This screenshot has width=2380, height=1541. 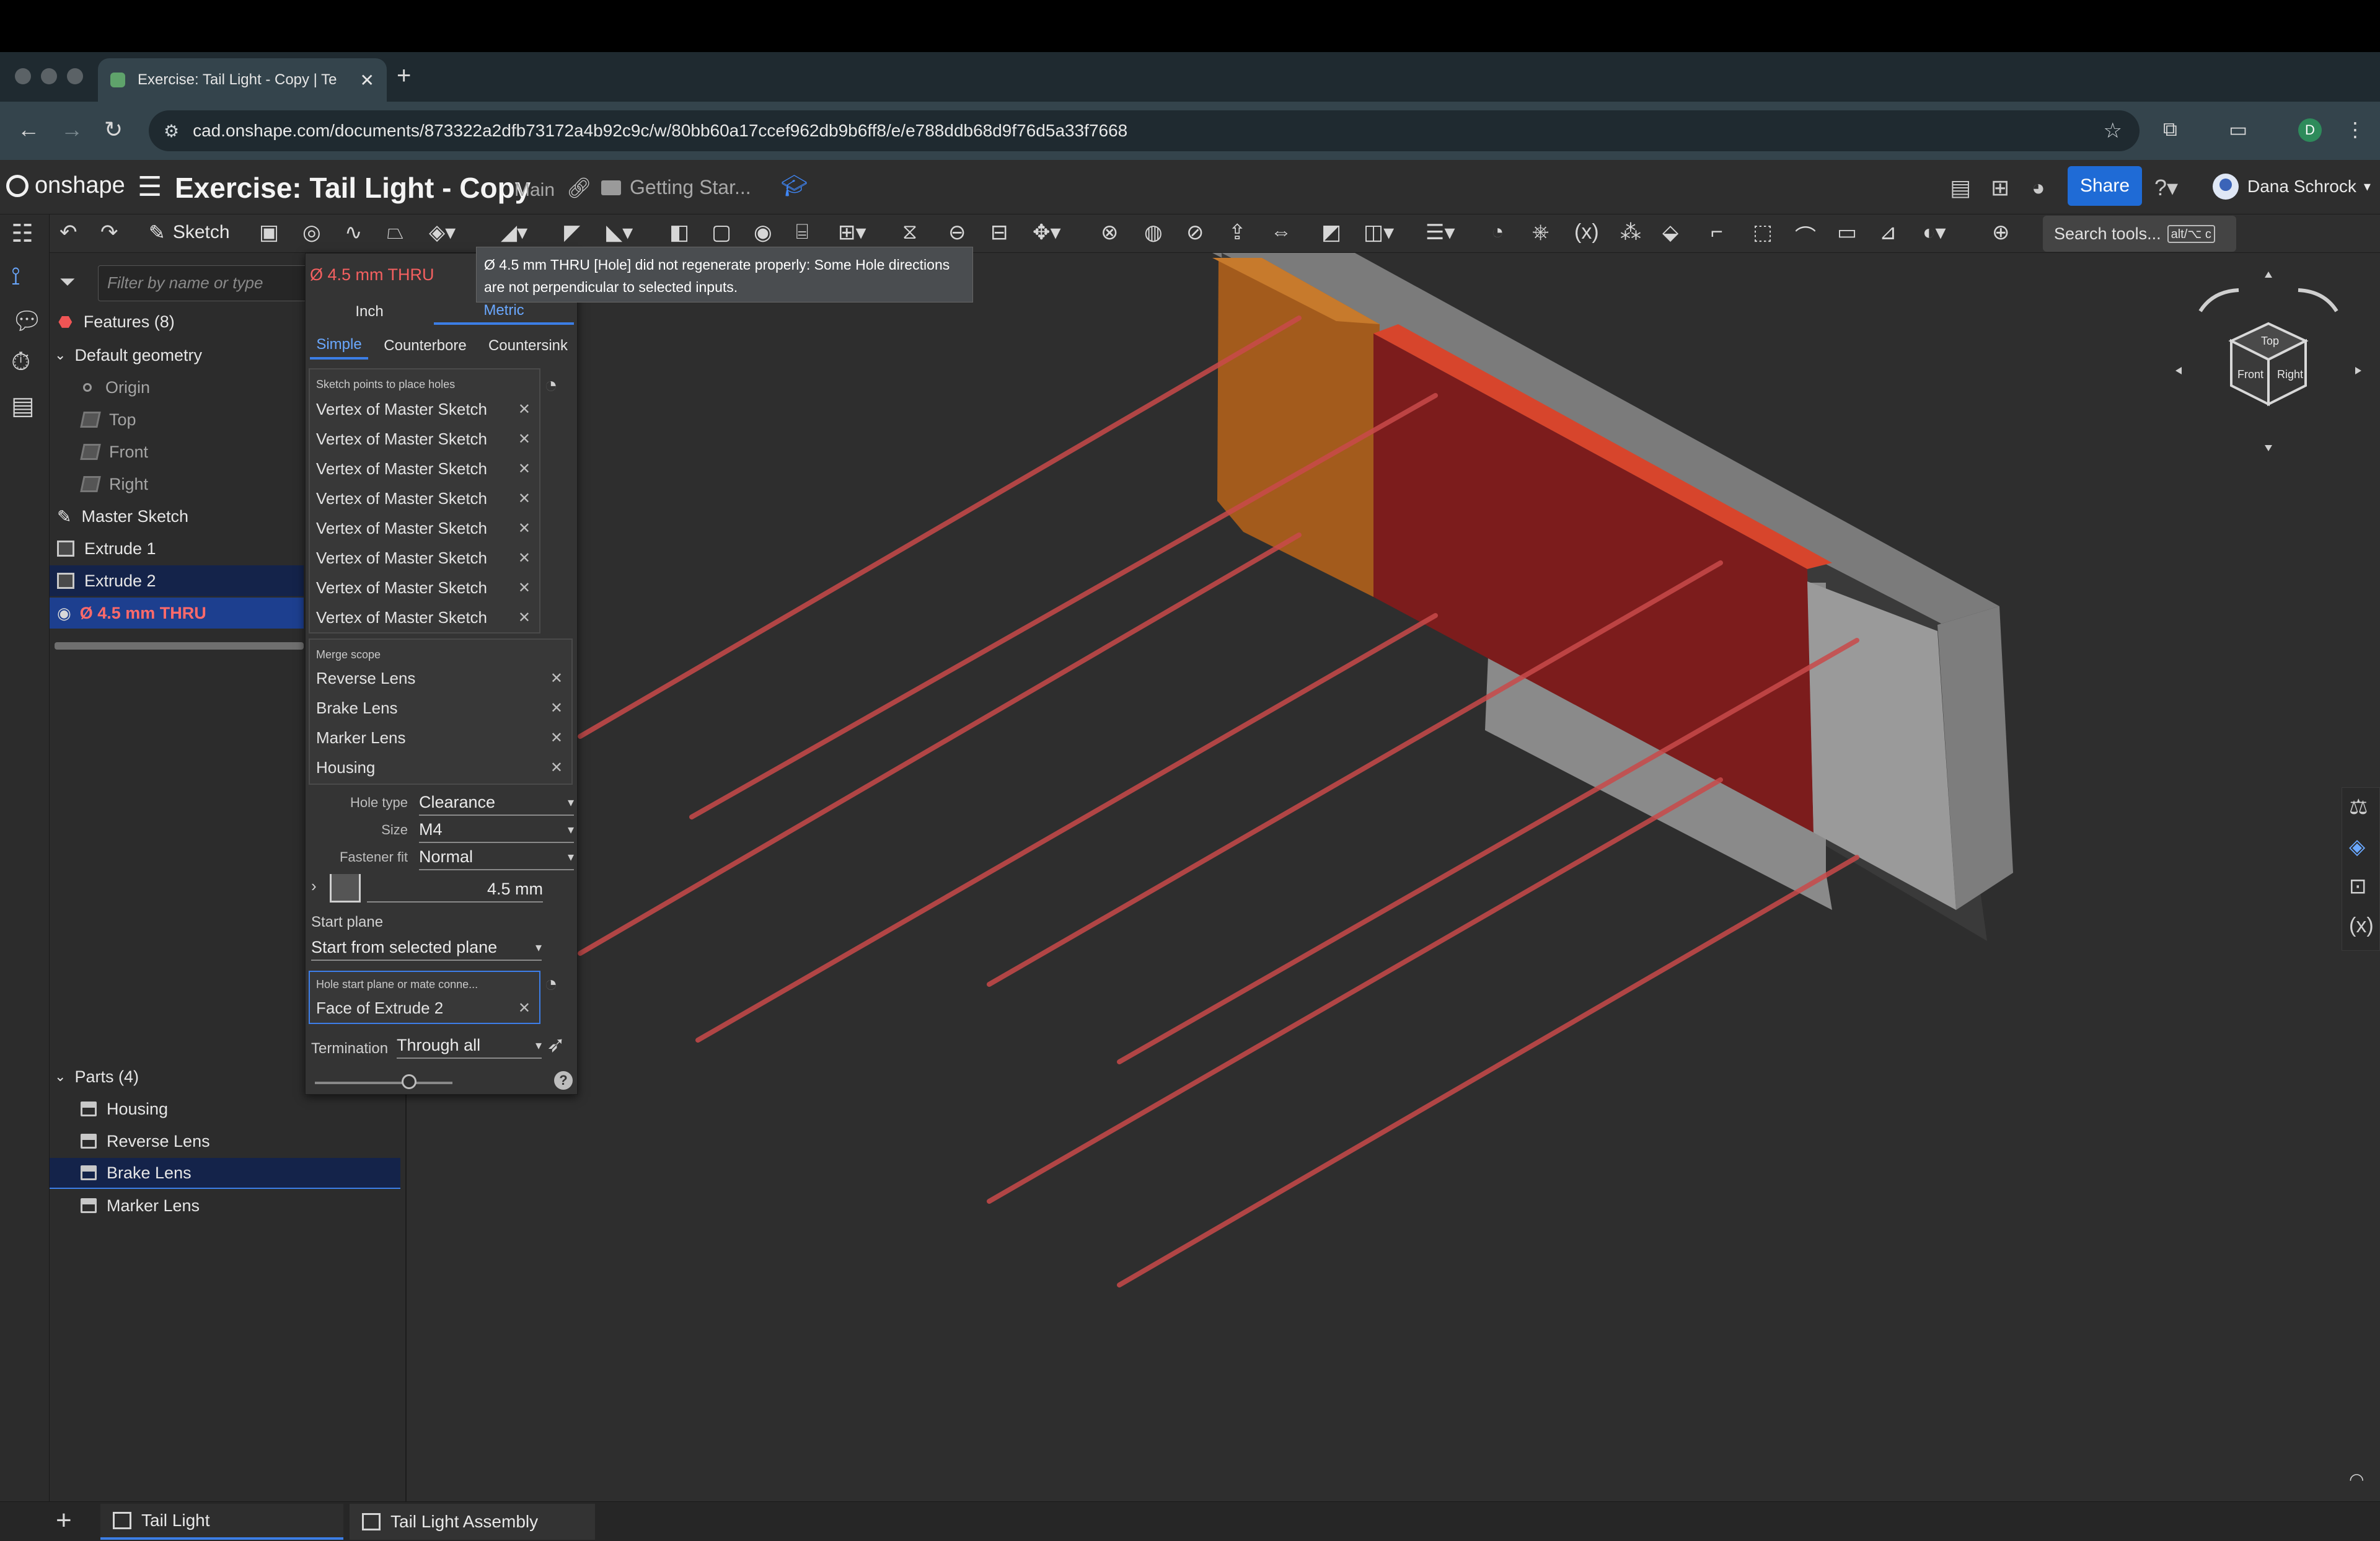 I want to click on surface-tool-icon: ◐▾, so click(x=1934, y=232).